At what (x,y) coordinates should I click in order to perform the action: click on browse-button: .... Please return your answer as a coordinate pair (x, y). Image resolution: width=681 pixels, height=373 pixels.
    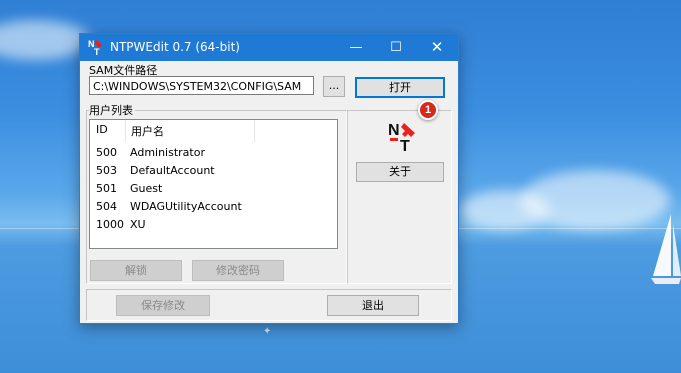
    Looking at the image, I should click on (334, 86).